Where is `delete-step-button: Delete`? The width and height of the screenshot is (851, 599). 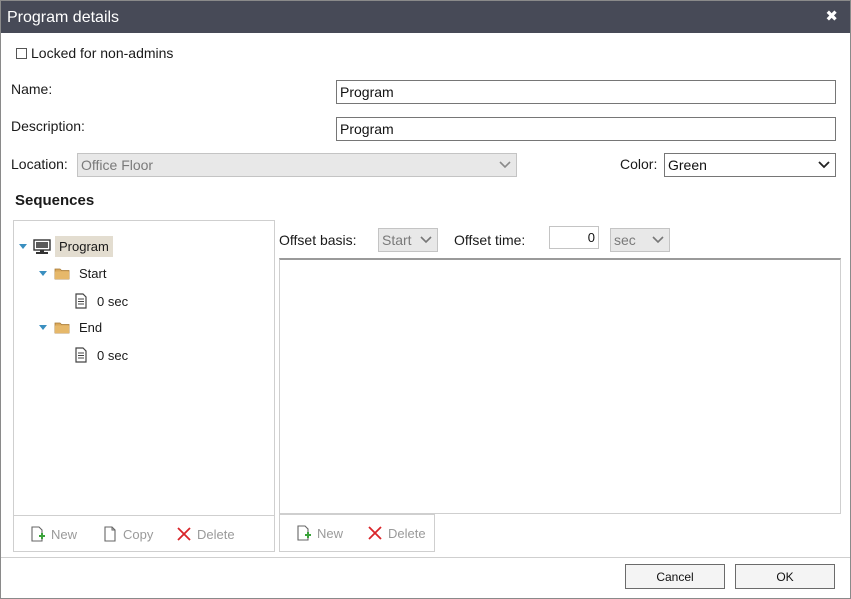 delete-step-button: Delete is located at coordinates (396, 533).